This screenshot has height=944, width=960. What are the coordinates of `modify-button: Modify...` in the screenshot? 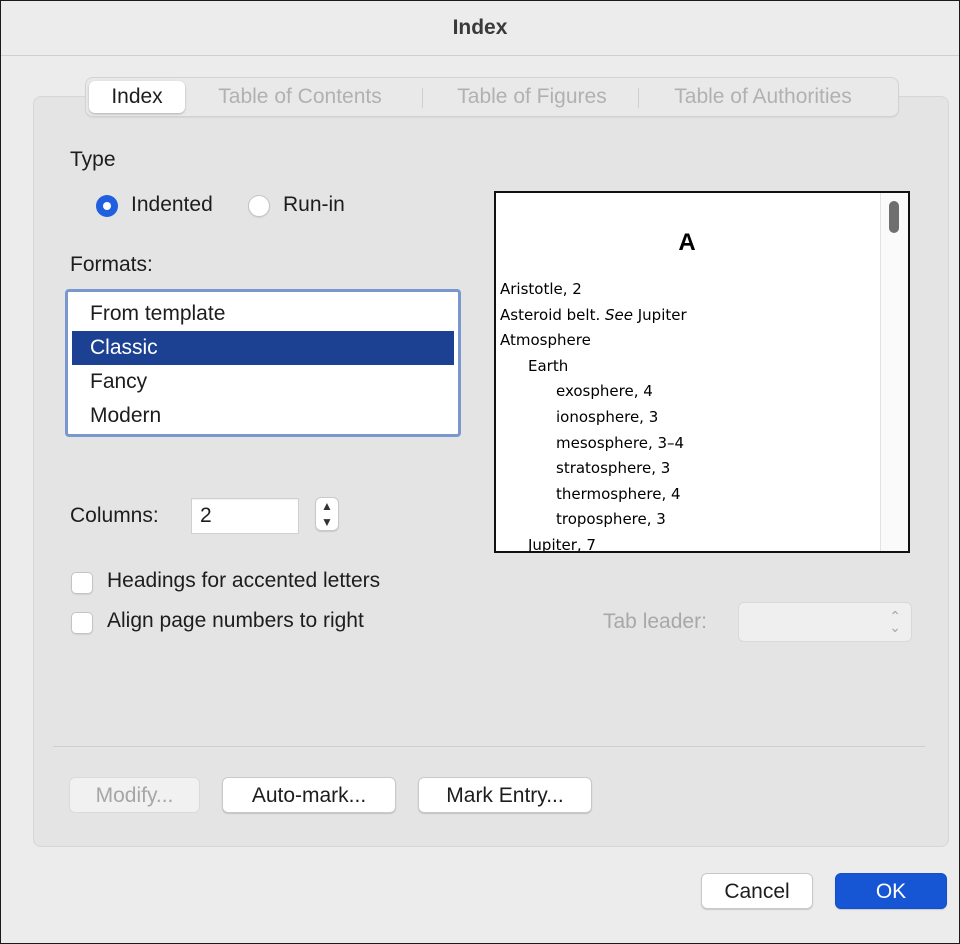 It's located at (134, 795).